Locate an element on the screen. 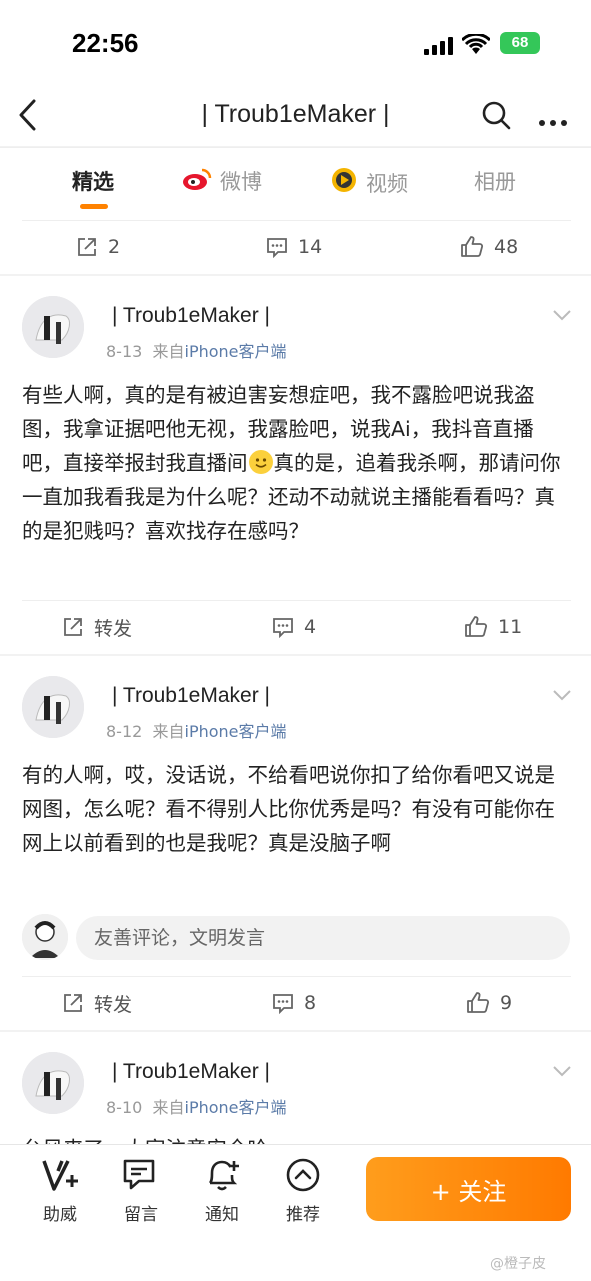 The image size is (591, 1281). weibo-logo-icon is located at coordinates (197, 181).